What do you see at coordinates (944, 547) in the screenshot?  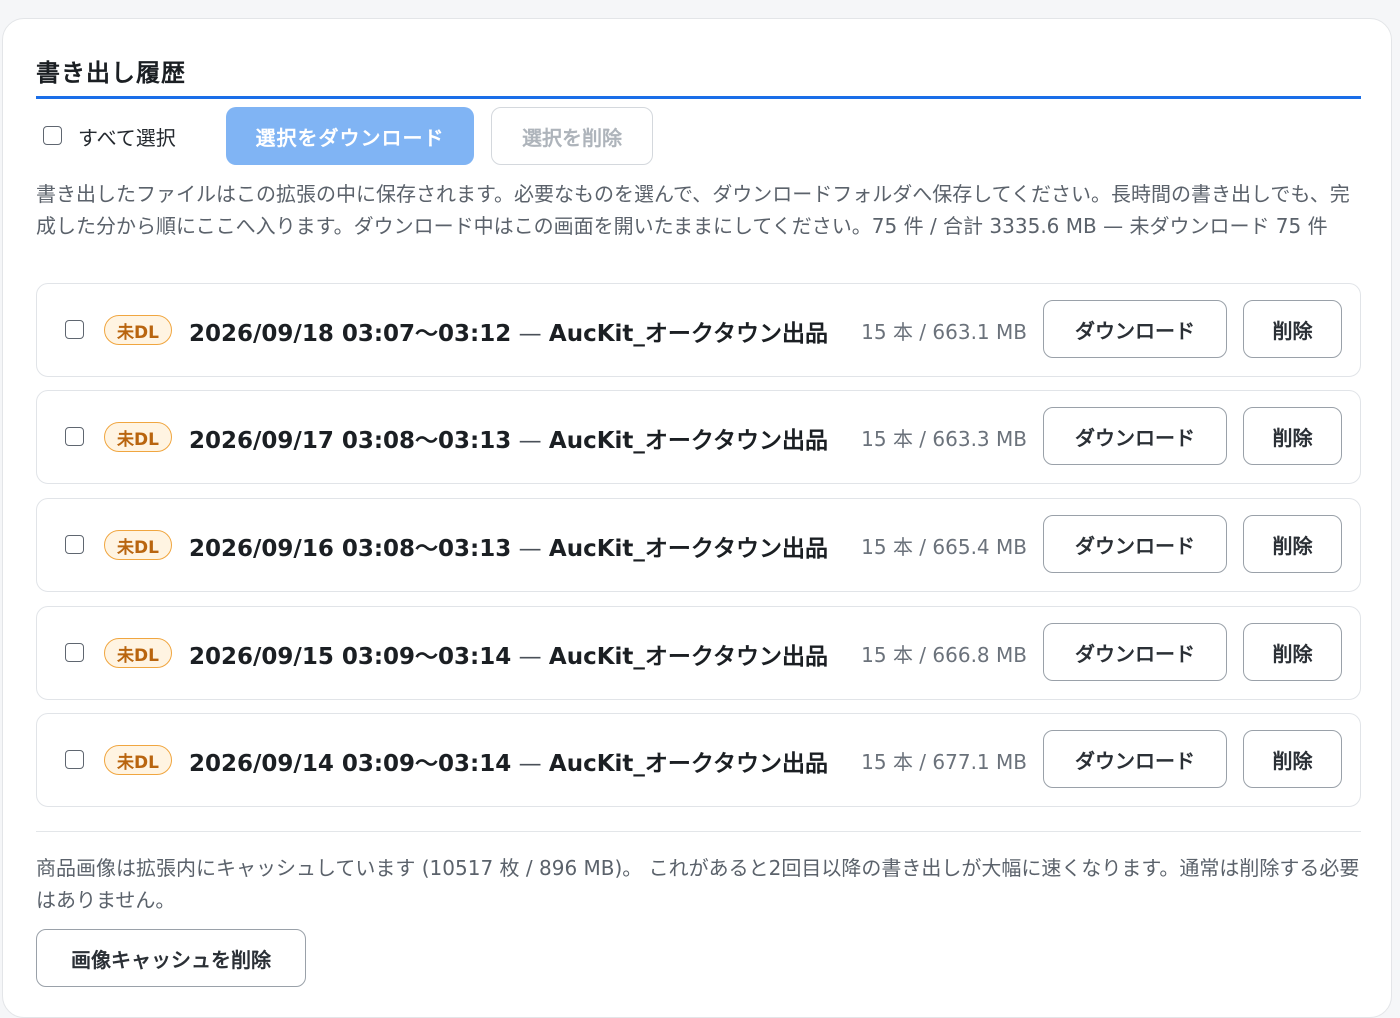 I see `export-size: 15 本 / 665.4 MB` at bounding box center [944, 547].